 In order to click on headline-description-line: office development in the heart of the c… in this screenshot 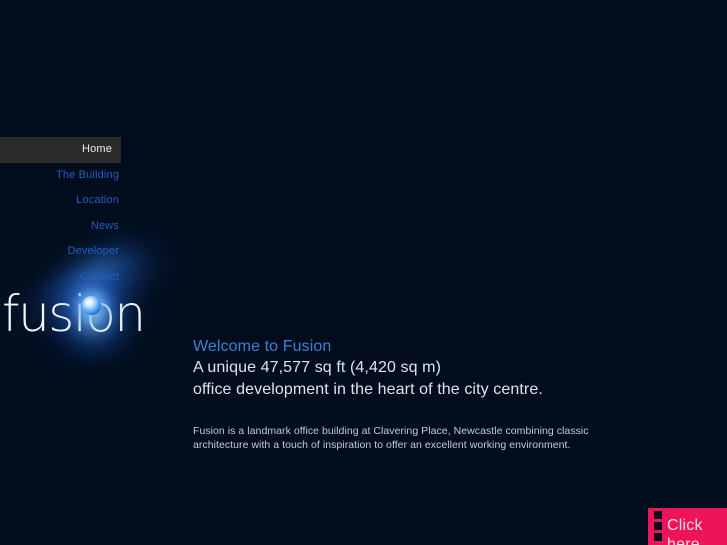, I will do `click(368, 389)`.